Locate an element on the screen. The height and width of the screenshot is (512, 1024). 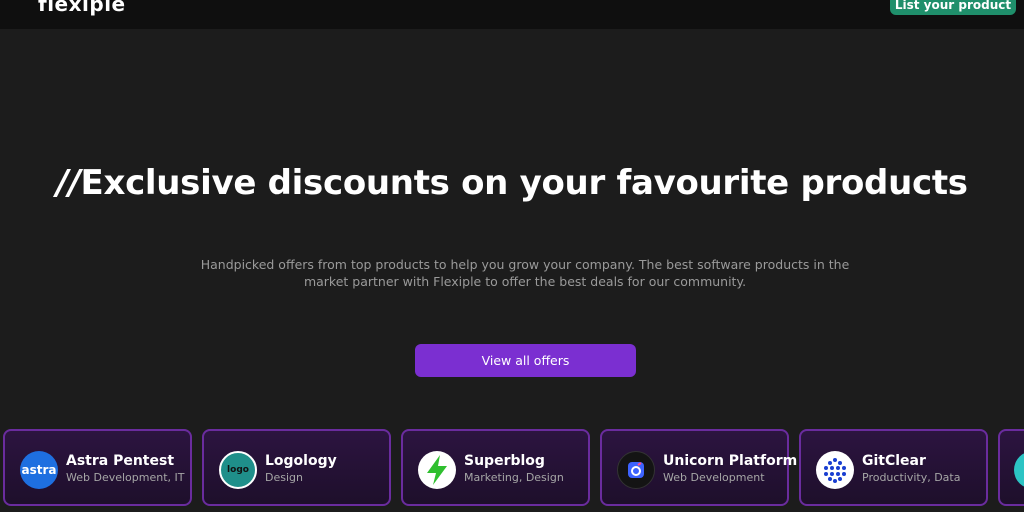
title-slashes: // is located at coordinates (68, 183).